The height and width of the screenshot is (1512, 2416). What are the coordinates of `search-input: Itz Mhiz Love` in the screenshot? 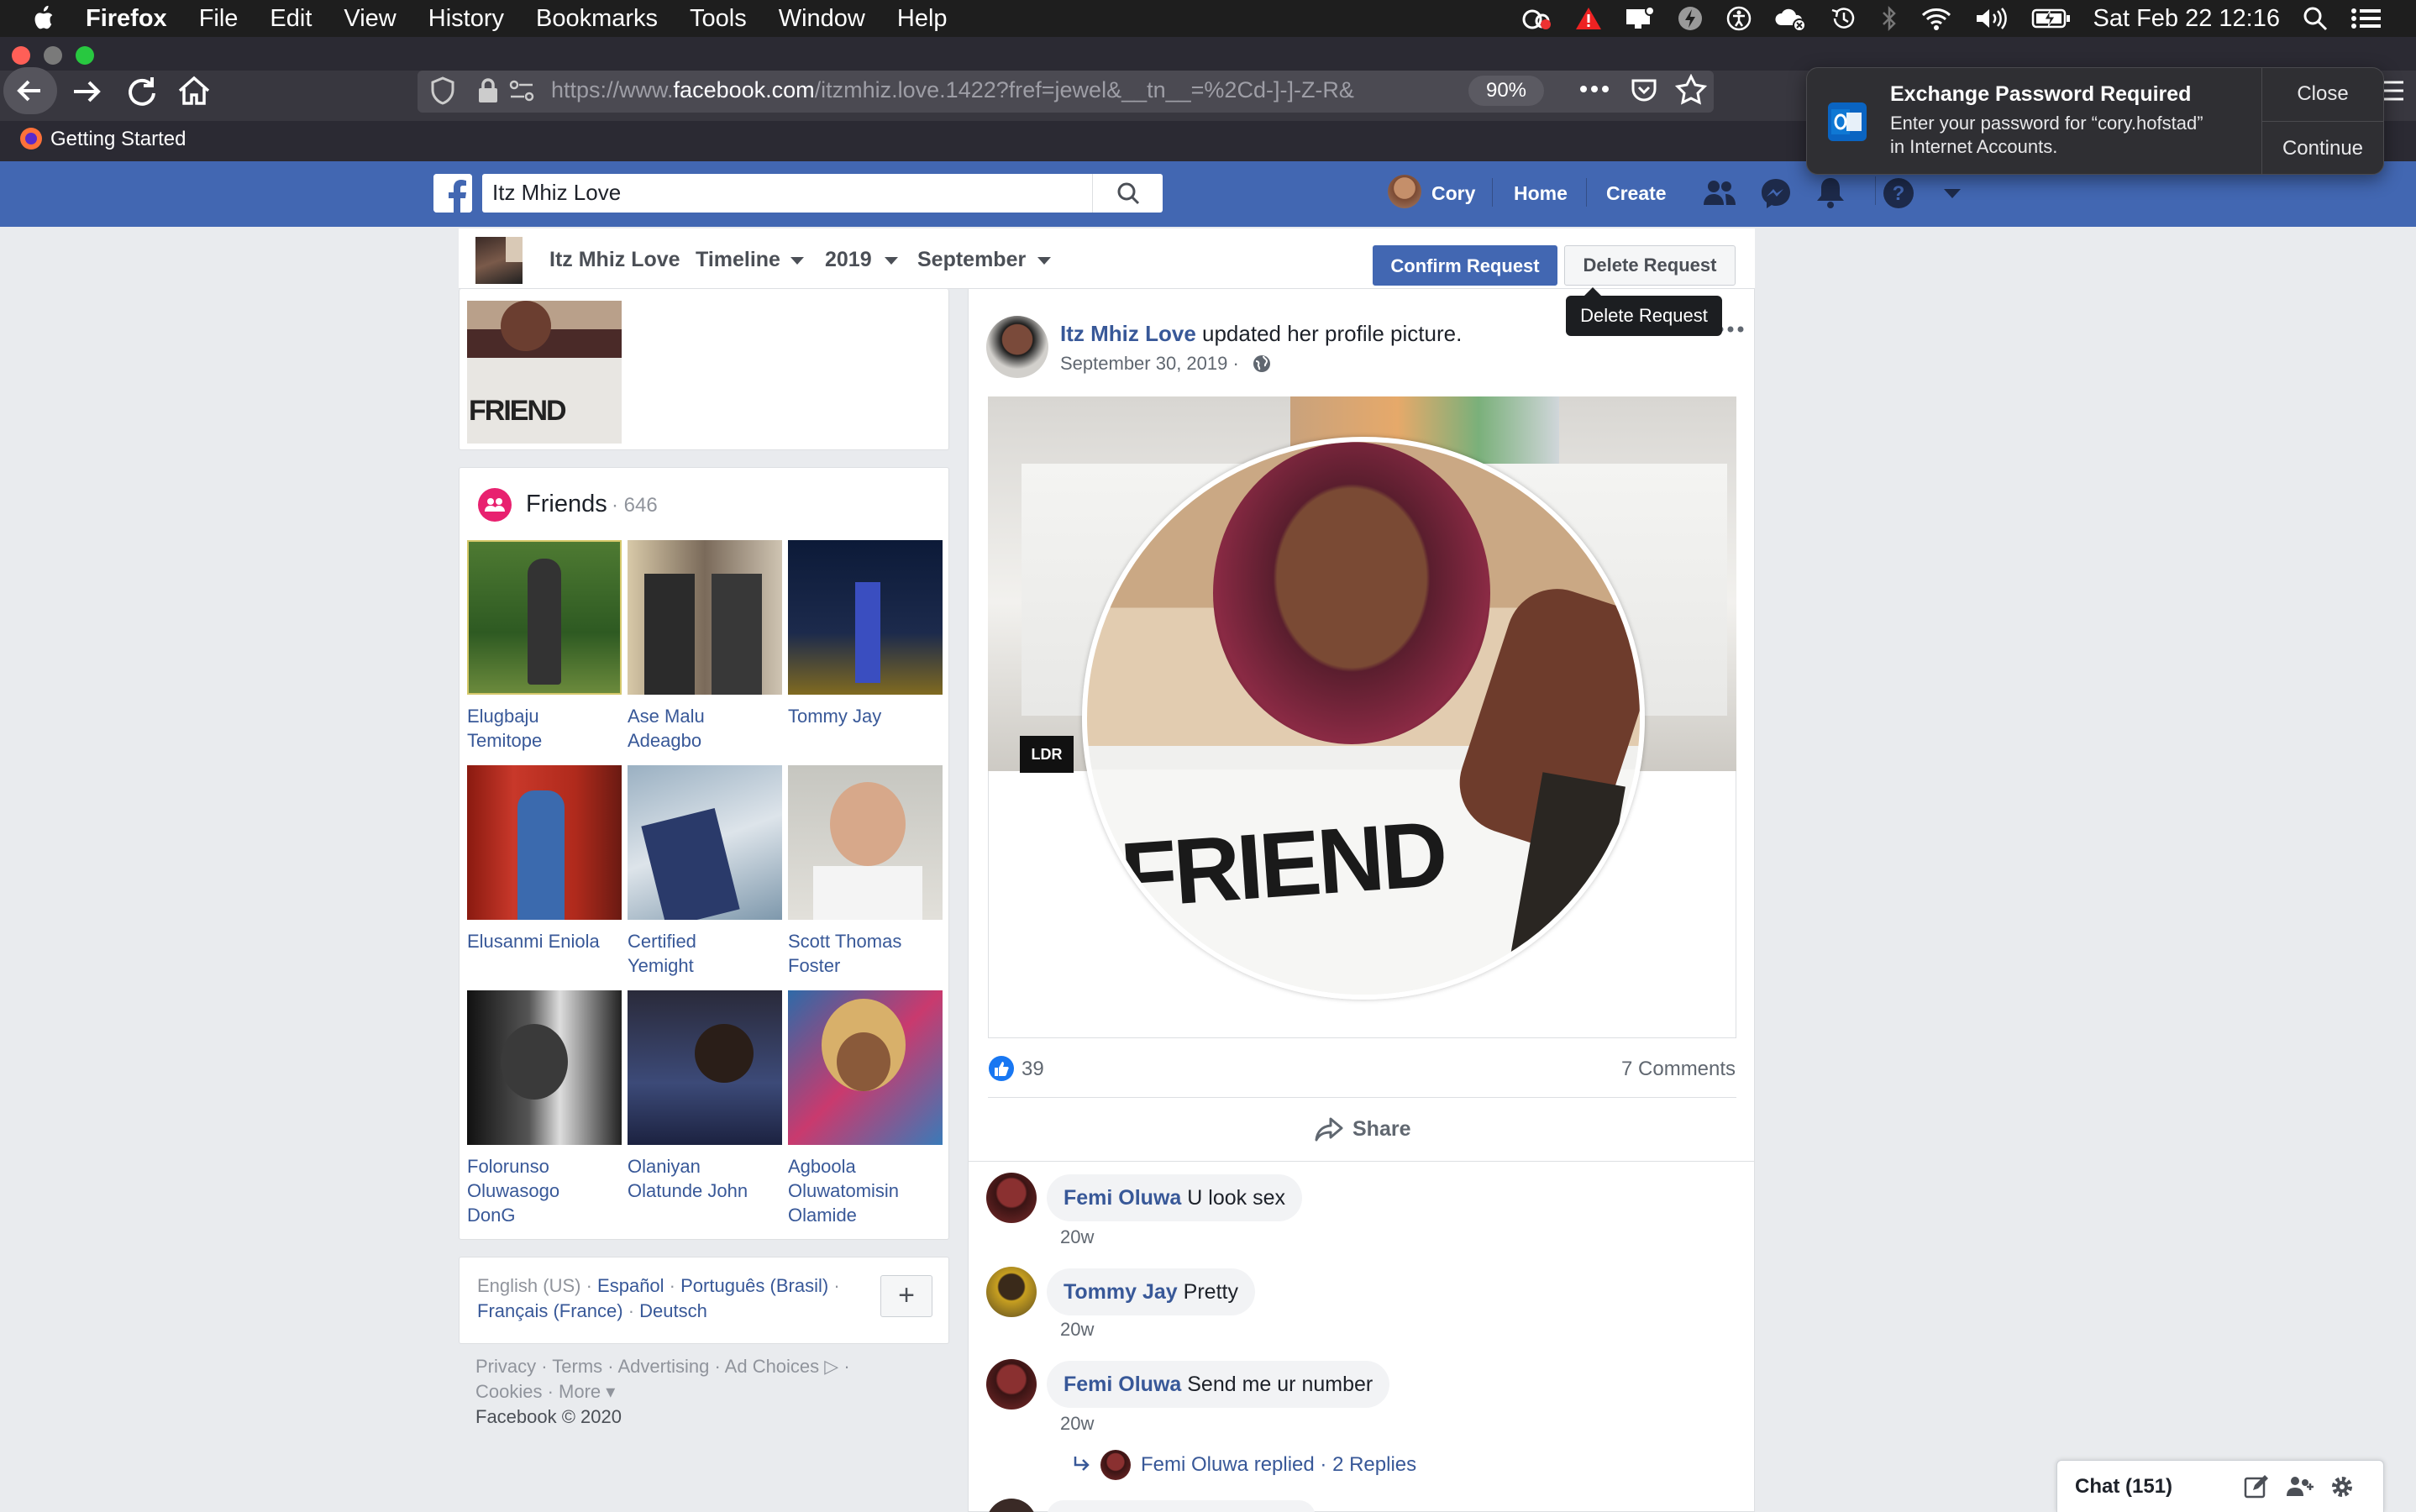 It's located at (556, 193).